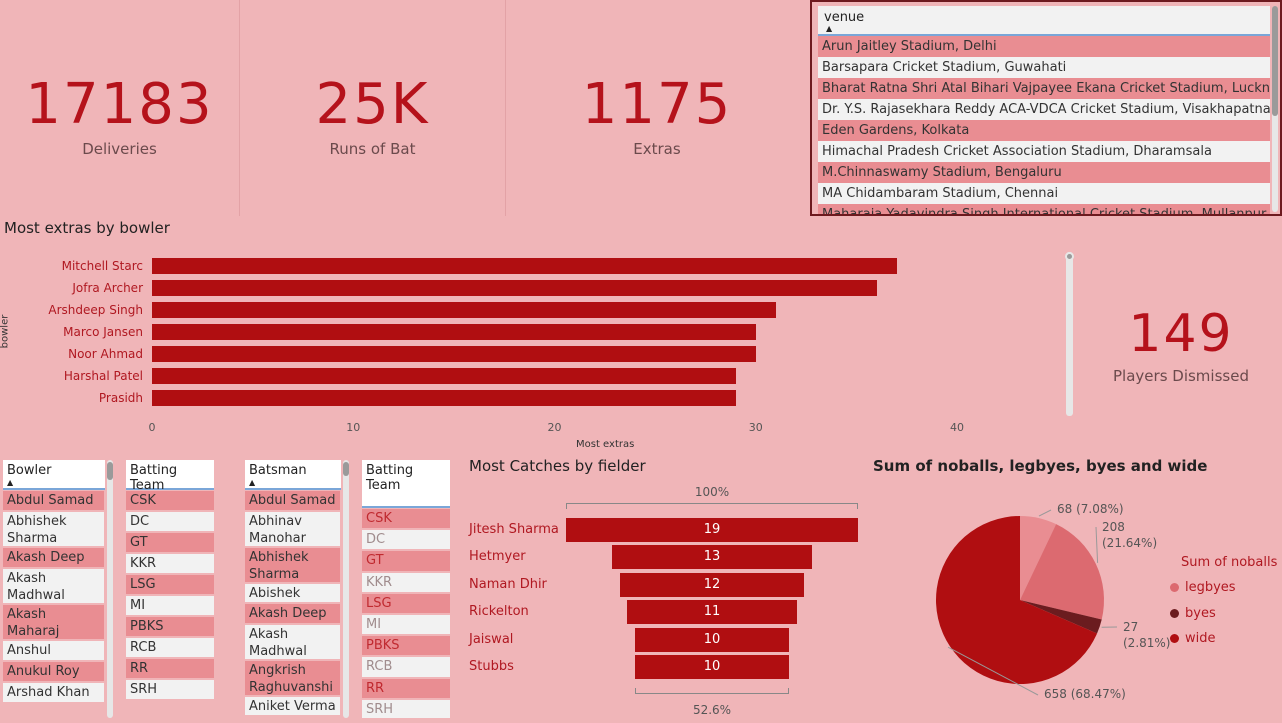 The height and width of the screenshot is (723, 1282). I want to click on bowler-item: Abhishek Sharma, so click(53, 529).